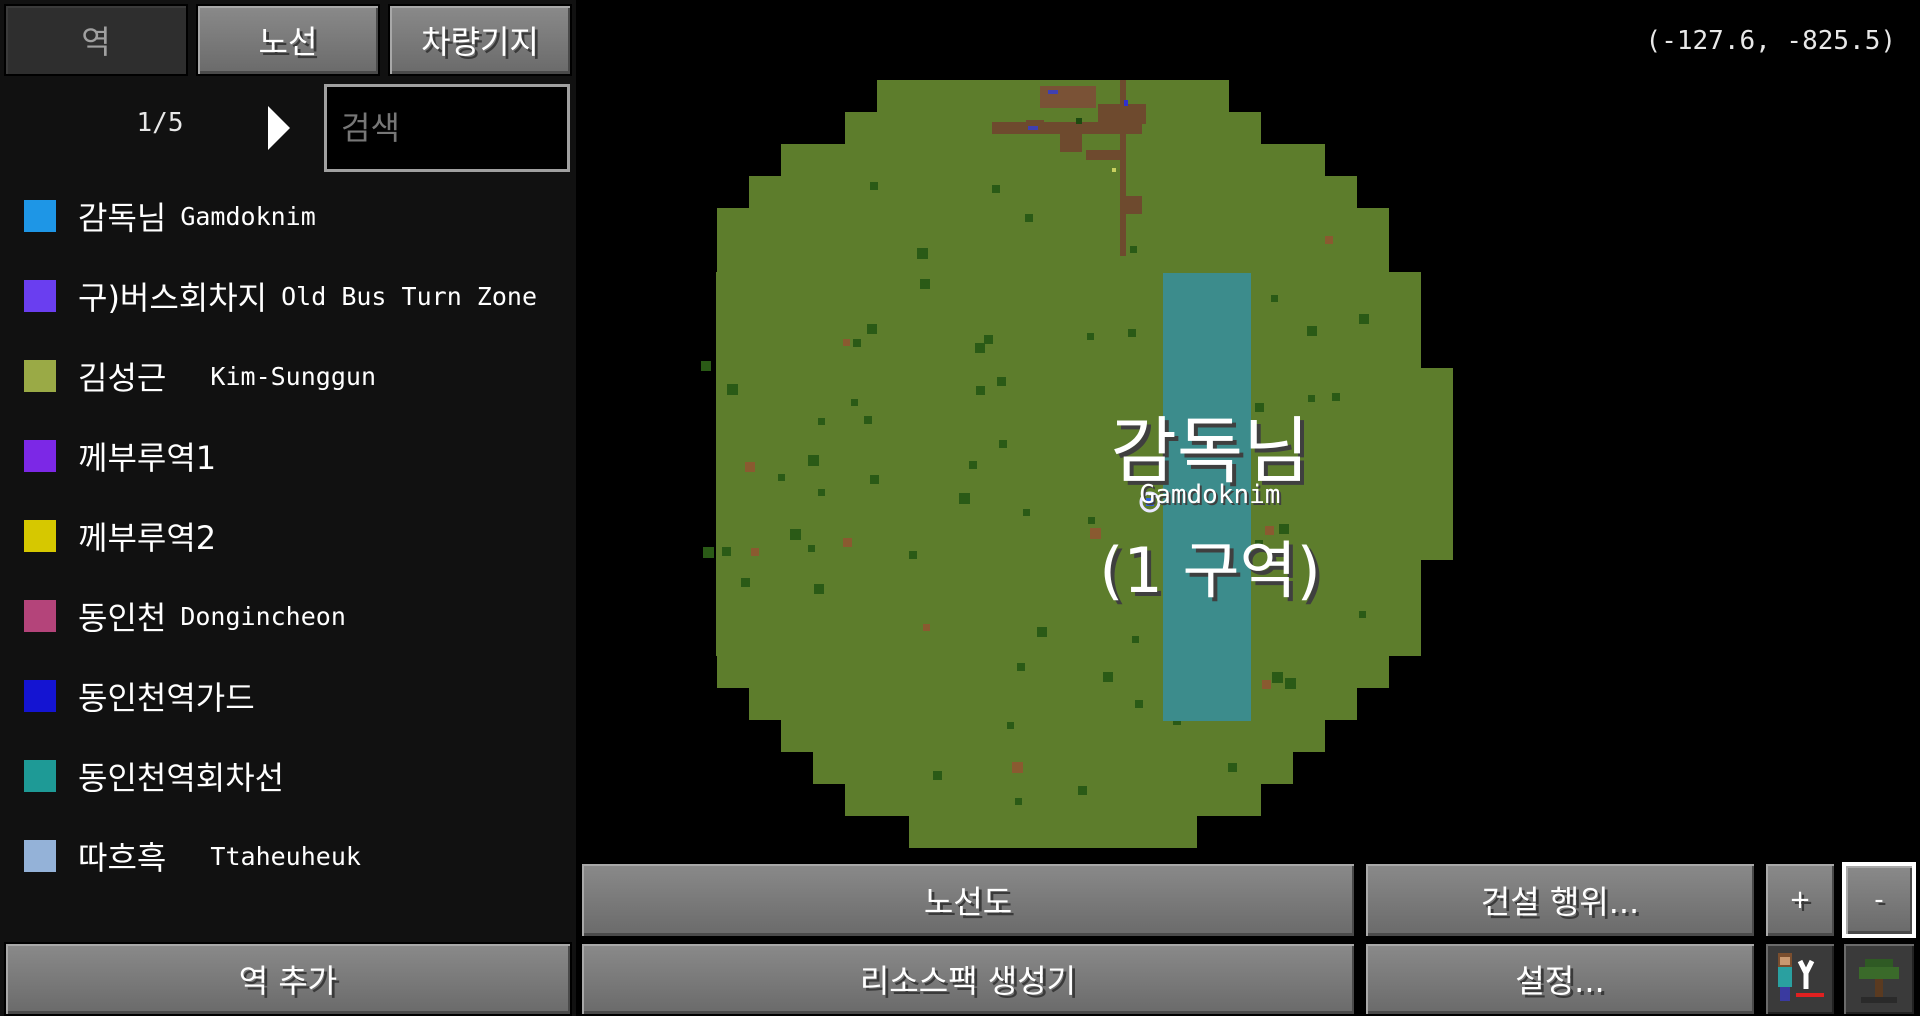  I want to click on player-view-button, so click(1800, 979).